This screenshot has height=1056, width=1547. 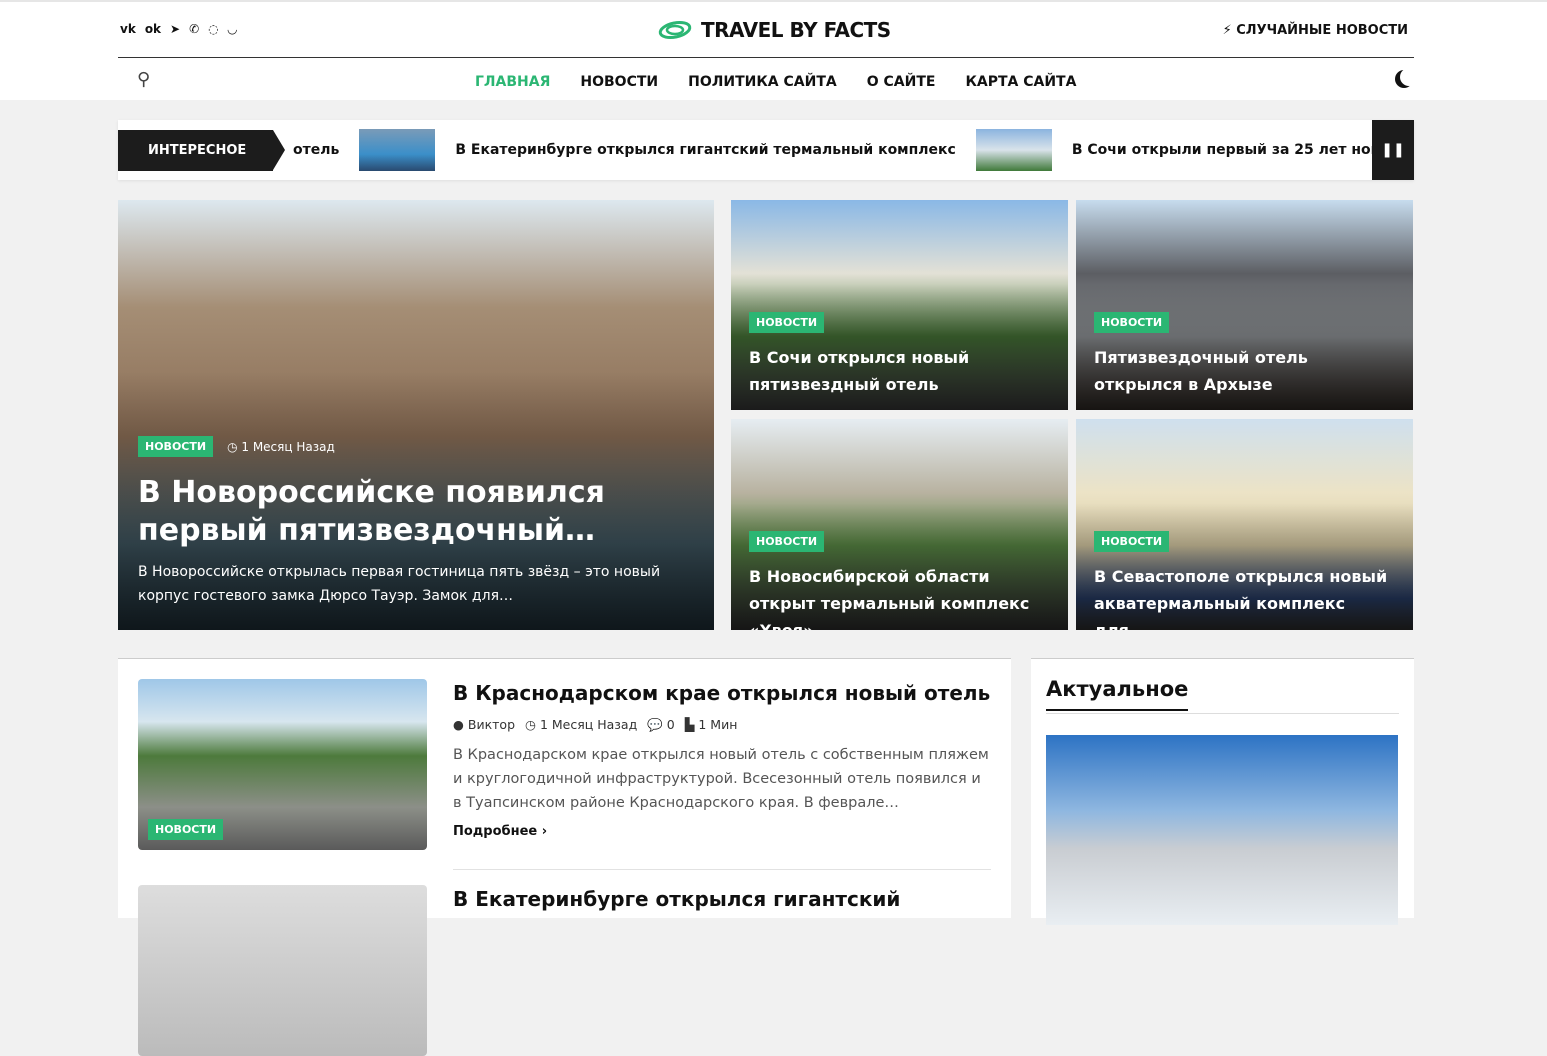 I want to click on user-icon: ●, so click(x=458, y=724).